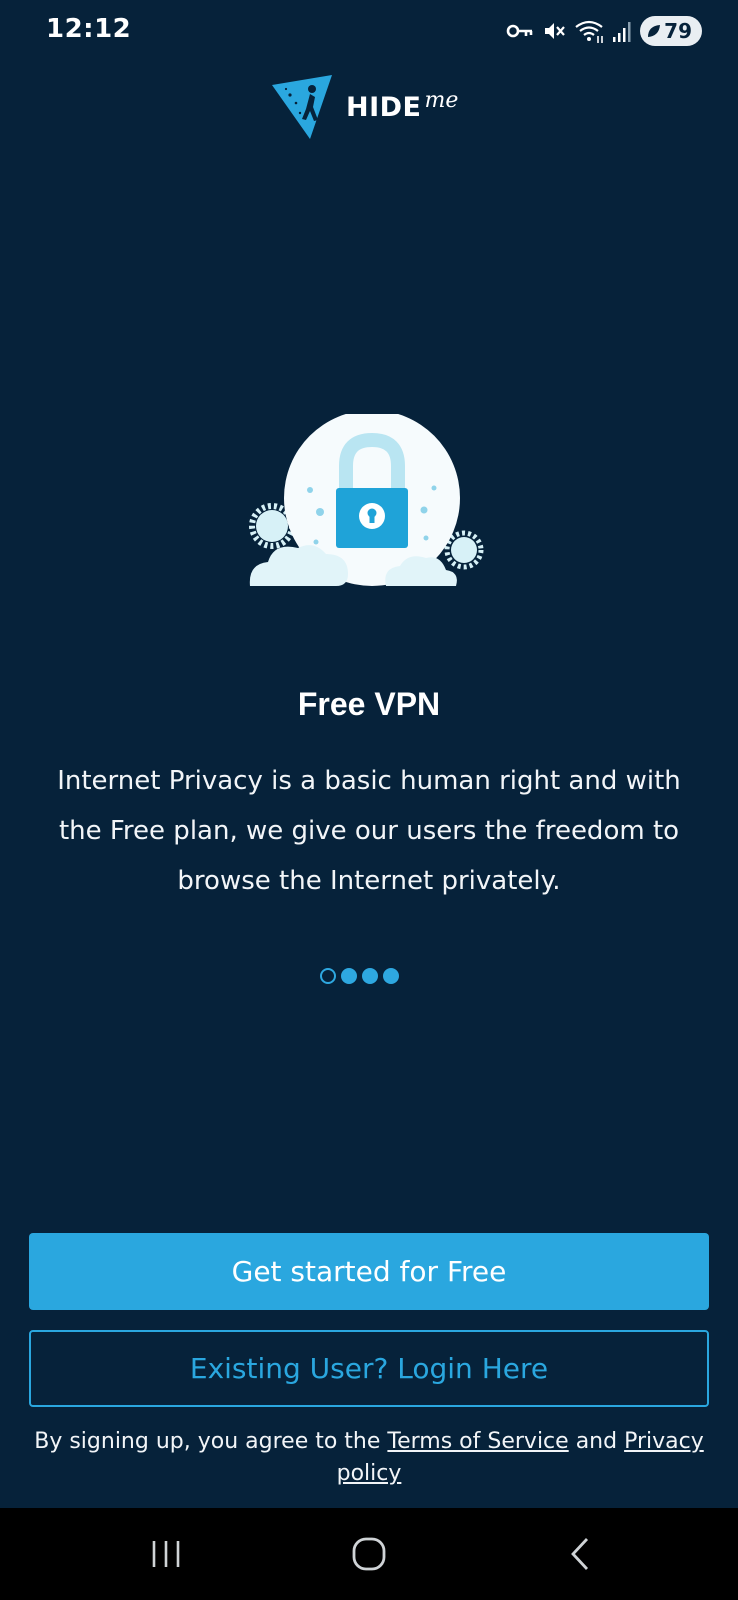  Describe the element at coordinates (211, 1441) in the screenshot. I see `legal-prefix: By signing up, you agree to the` at that location.